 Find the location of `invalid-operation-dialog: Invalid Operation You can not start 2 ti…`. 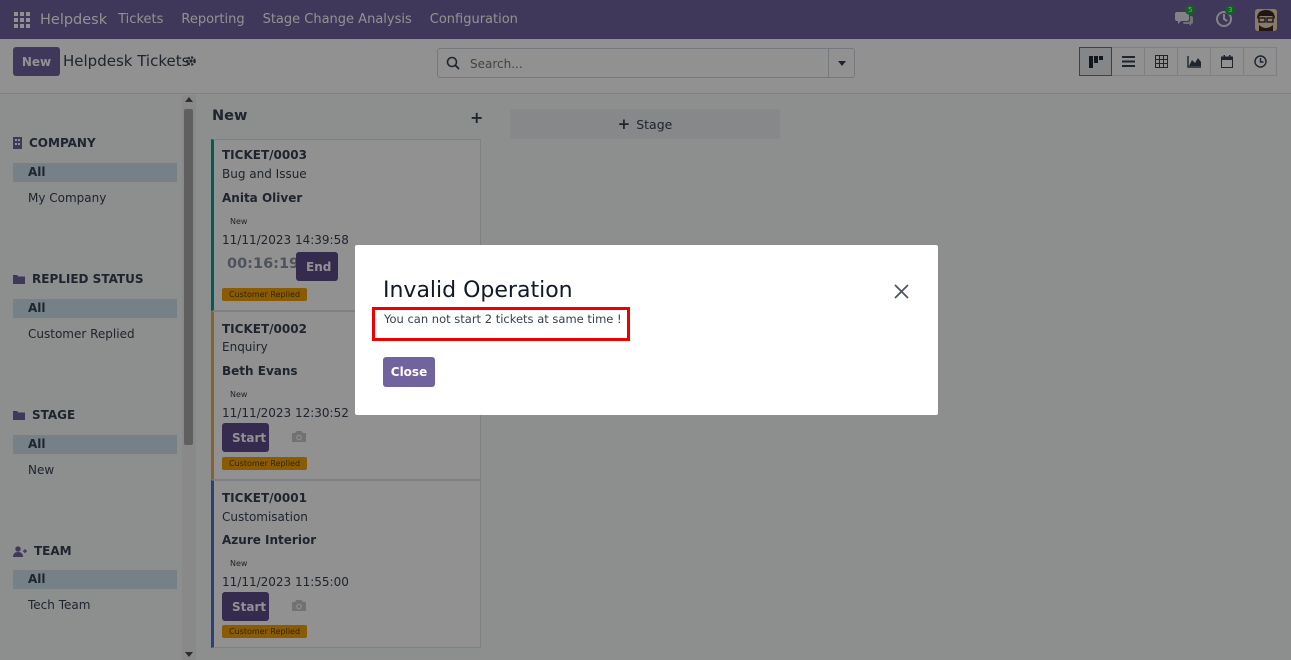

invalid-operation-dialog: Invalid Operation You can not start 2 ti… is located at coordinates (646, 330).